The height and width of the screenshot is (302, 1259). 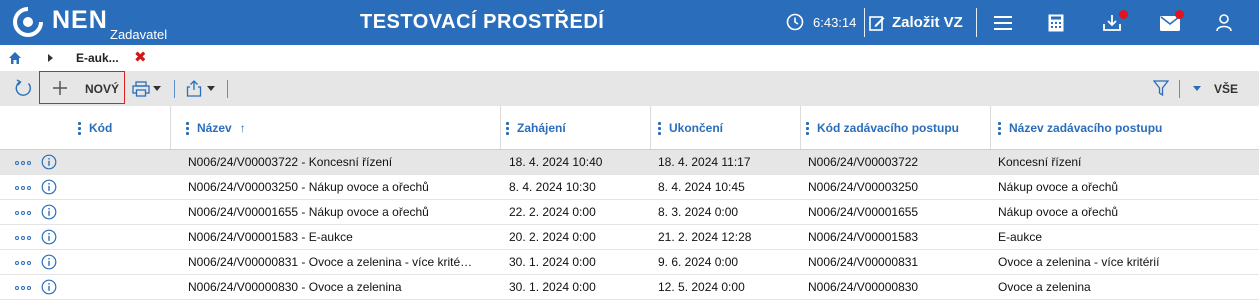 I want to click on cell-nazev-postupu: Koncesní řízení, so click(x=1040, y=162).